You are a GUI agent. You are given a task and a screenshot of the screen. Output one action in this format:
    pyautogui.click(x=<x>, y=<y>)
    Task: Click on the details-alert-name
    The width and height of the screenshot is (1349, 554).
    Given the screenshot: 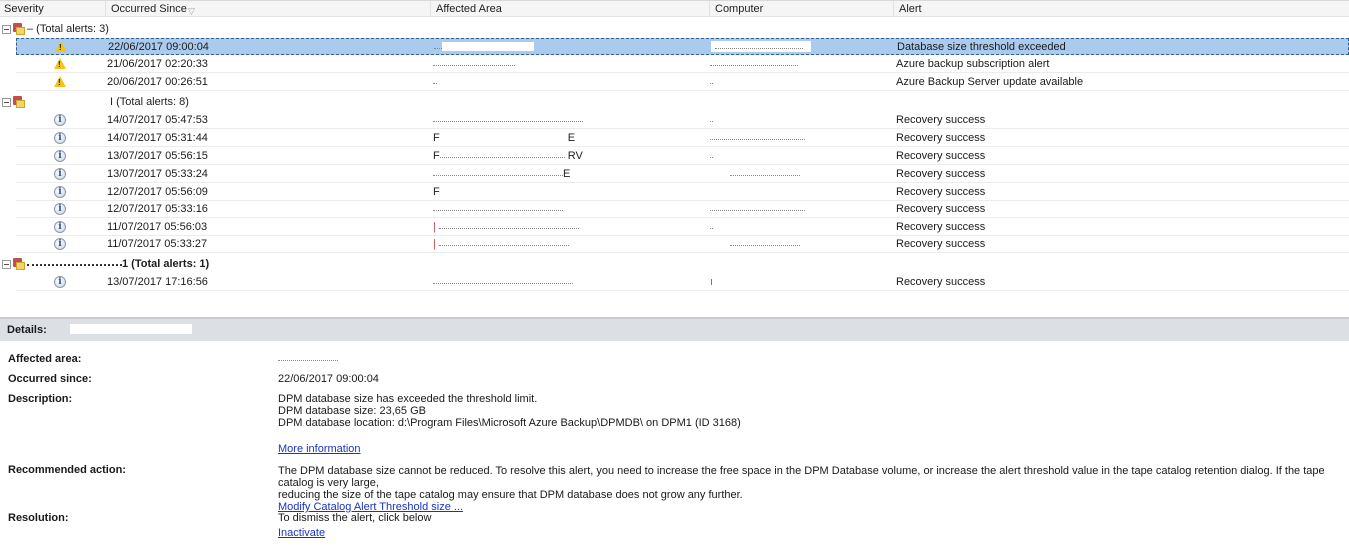 What is the action you would take?
    pyautogui.click(x=131, y=329)
    